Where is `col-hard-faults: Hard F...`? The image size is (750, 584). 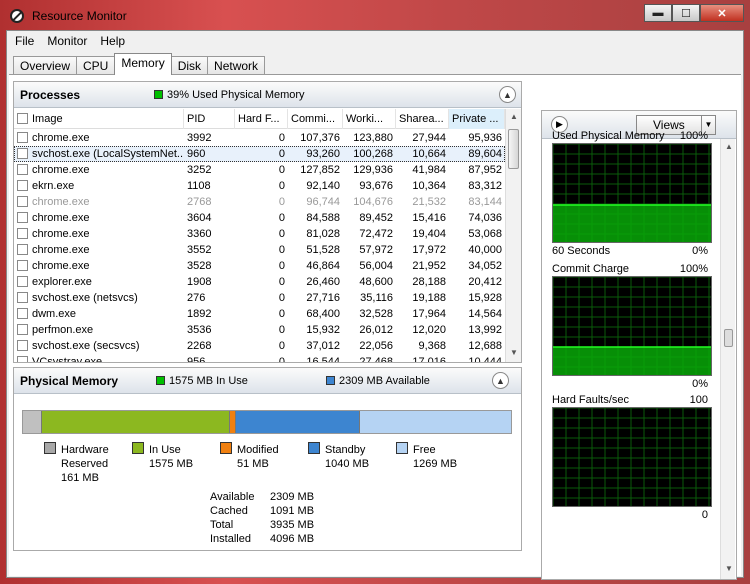
col-hard-faults: Hard F... is located at coordinates (261, 119).